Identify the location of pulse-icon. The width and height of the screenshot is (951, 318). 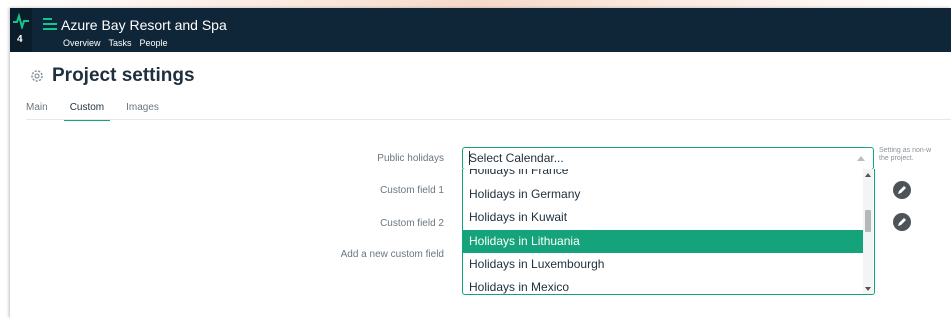
(21, 21).